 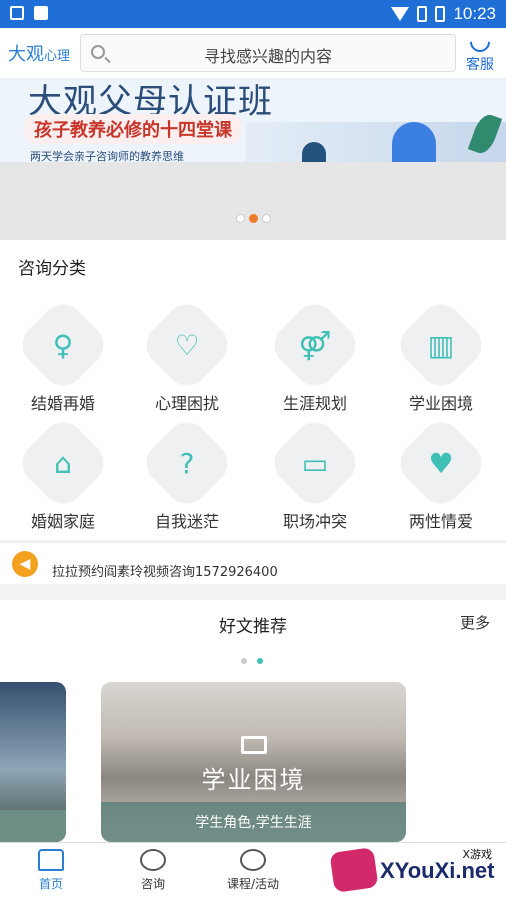 What do you see at coordinates (480, 65) in the screenshot?
I see `customer-service-label: 客服` at bounding box center [480, 65].